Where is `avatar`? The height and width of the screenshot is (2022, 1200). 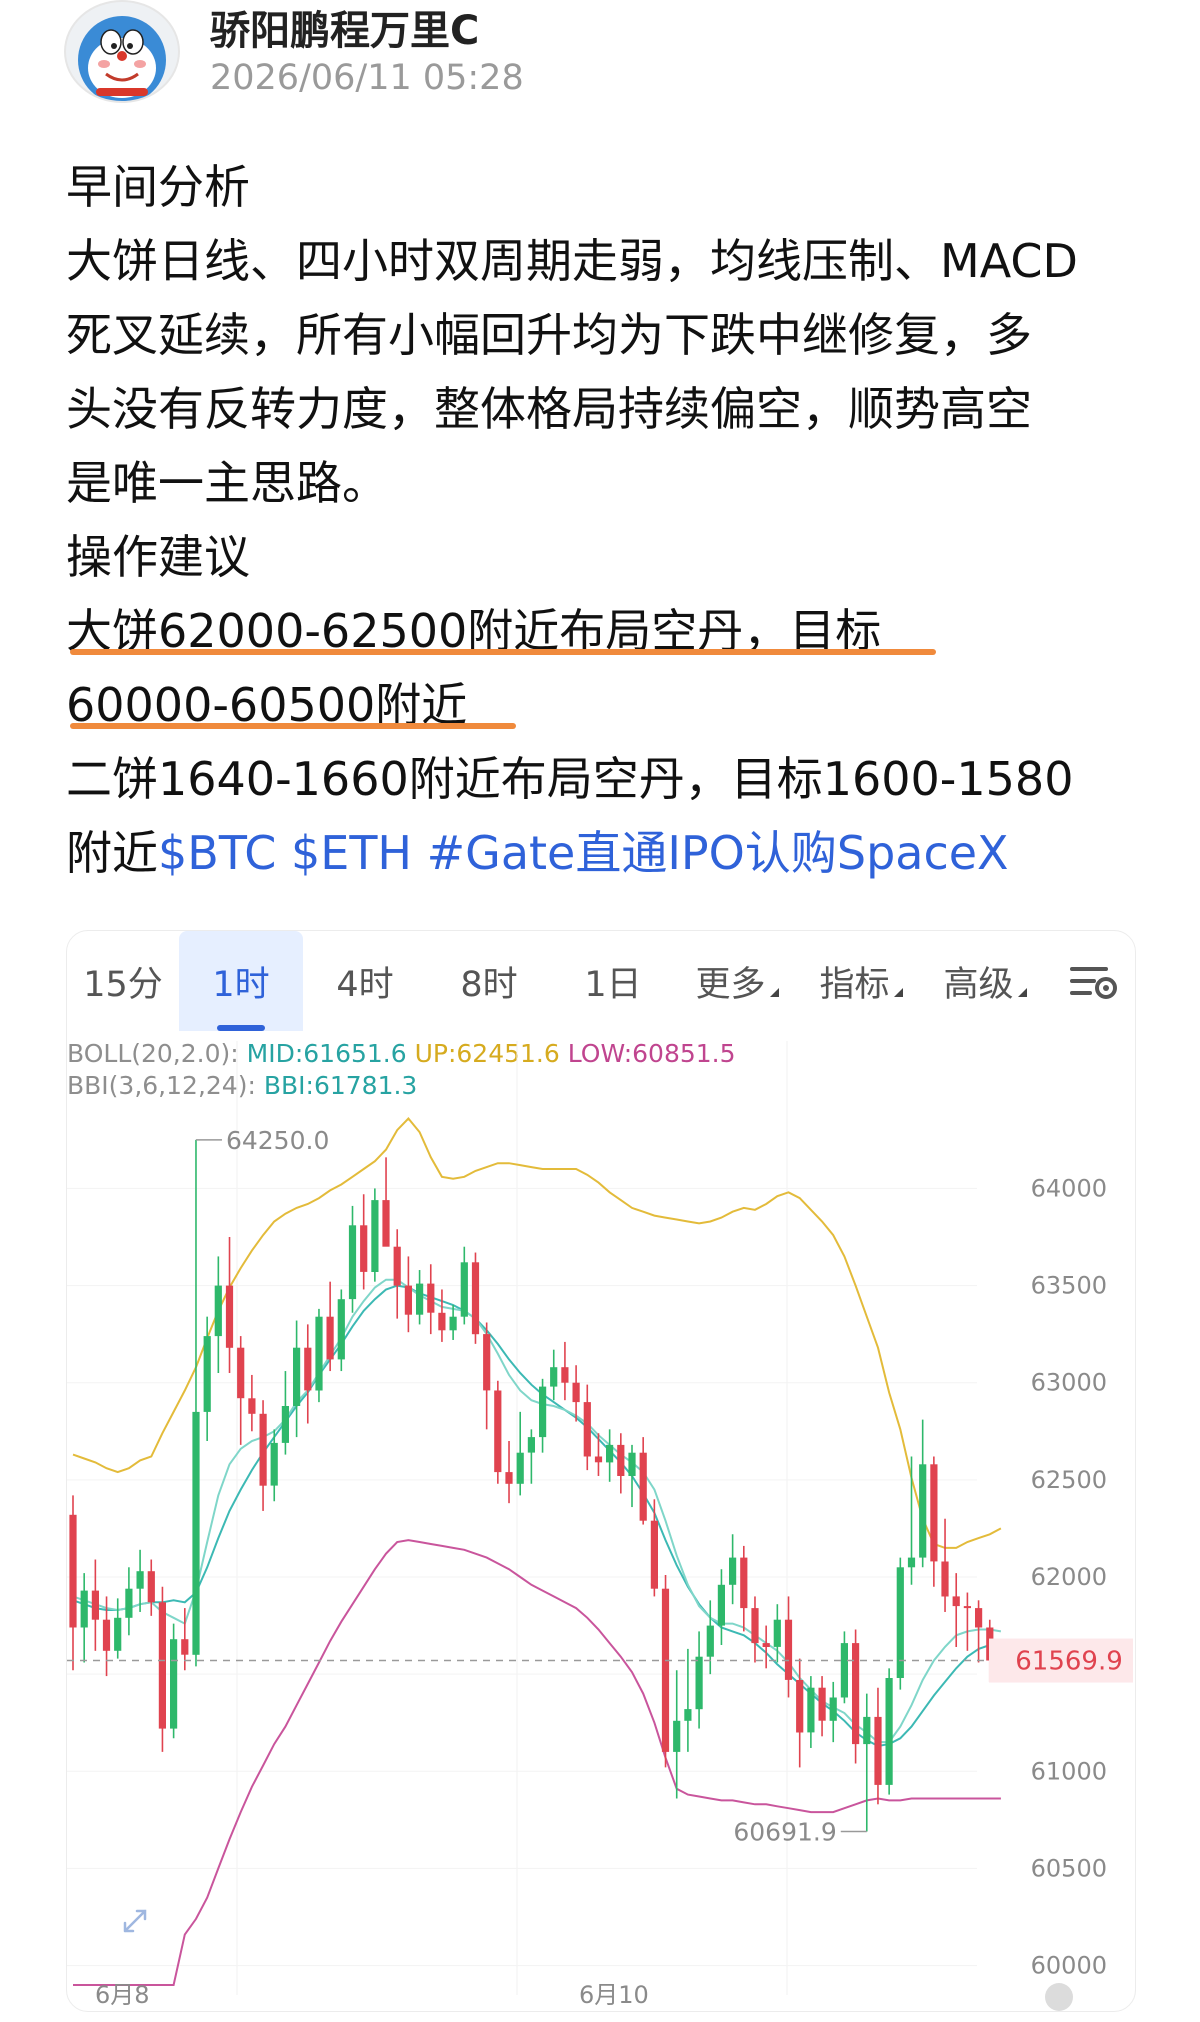
avatar is located at coordinates (122, 51).